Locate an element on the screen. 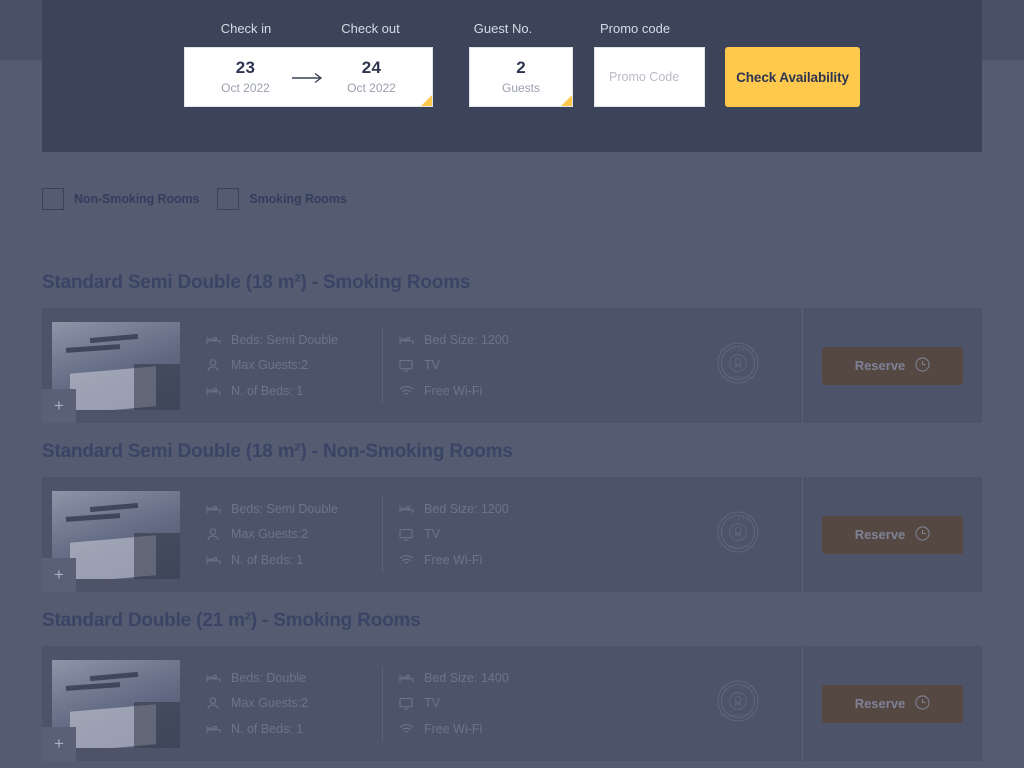 The height and width of the screenshot is (768, 1024). guest-resize-corner-icon is located at coordinates (566, 100).